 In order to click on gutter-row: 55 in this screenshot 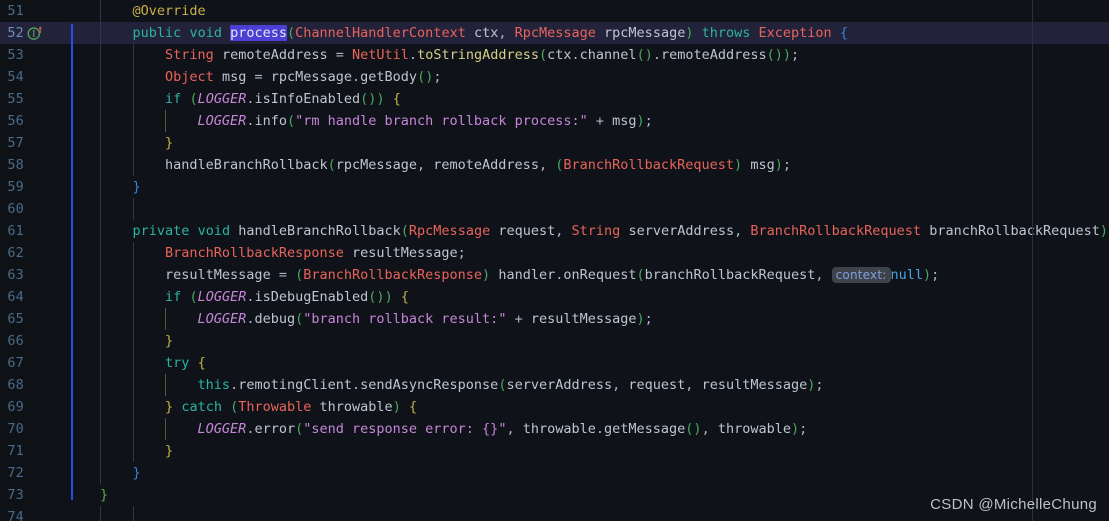, I will do `click(35, 99)`.